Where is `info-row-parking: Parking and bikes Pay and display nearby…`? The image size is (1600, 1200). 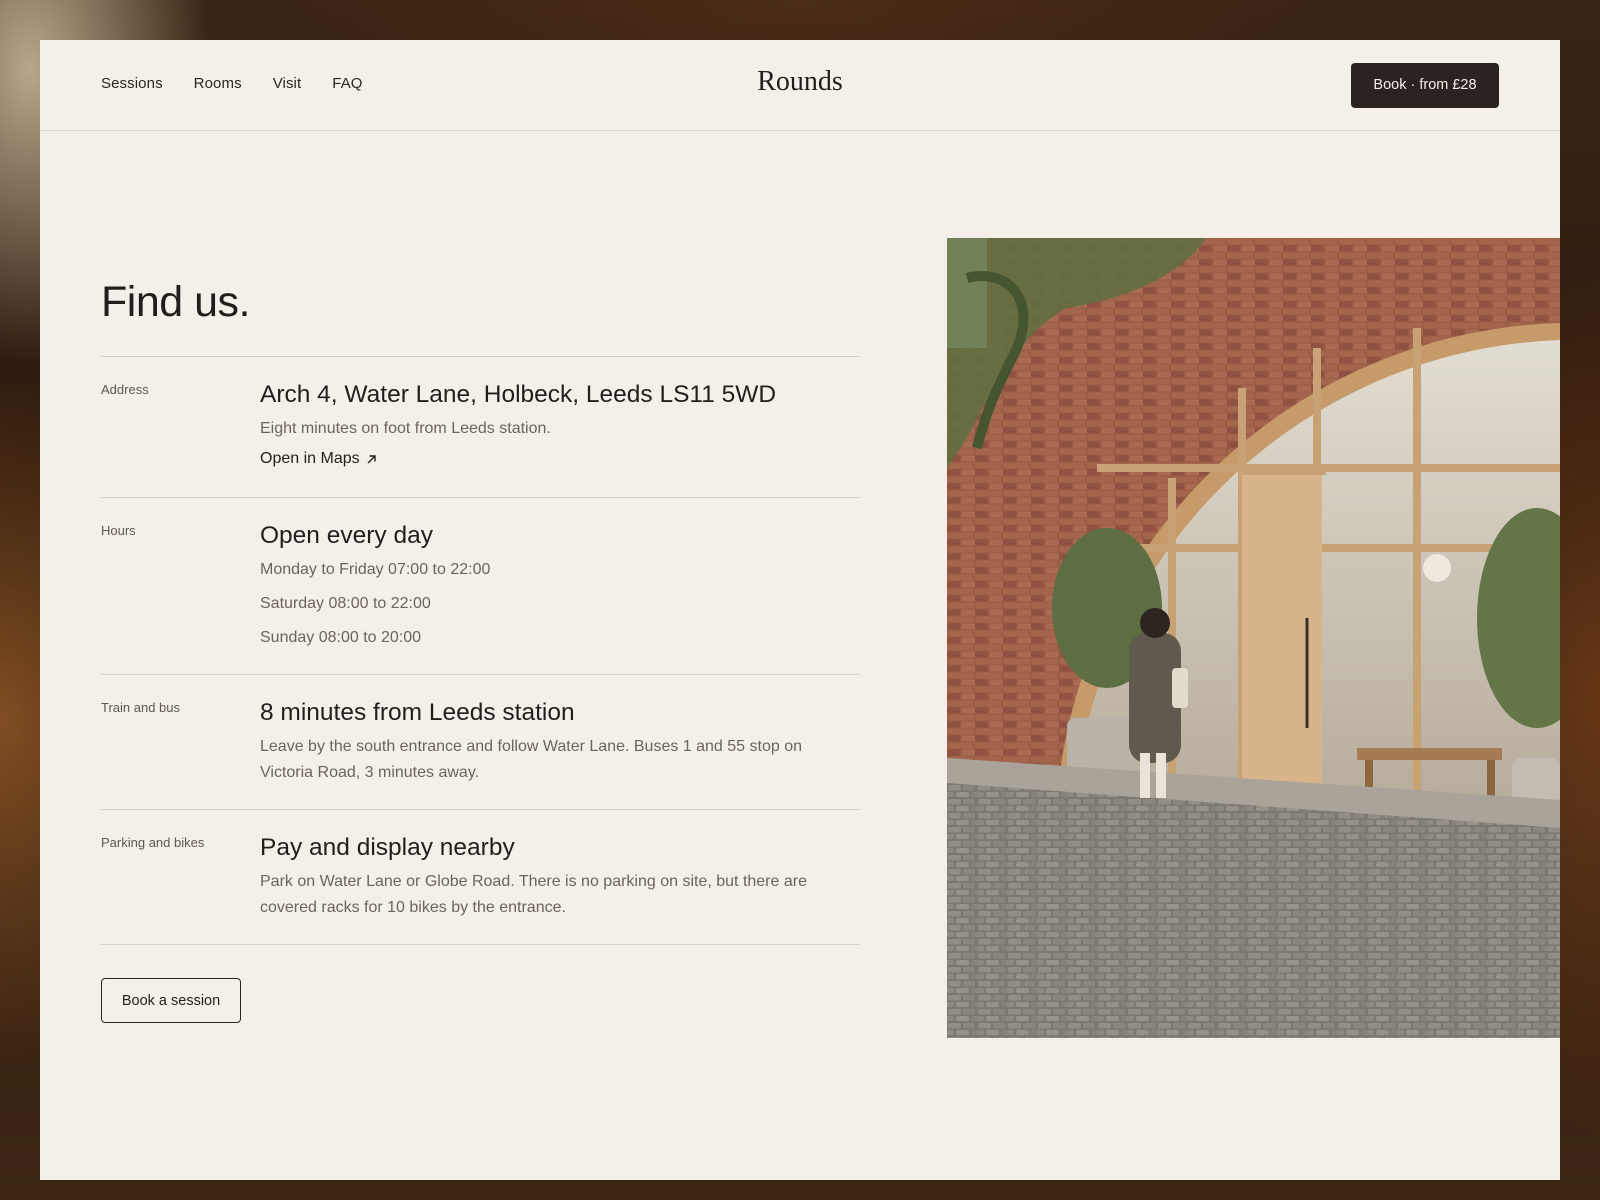 info-row-parking: Parking and bikes Pay and display nearby… is located at coordinates (480, 877).